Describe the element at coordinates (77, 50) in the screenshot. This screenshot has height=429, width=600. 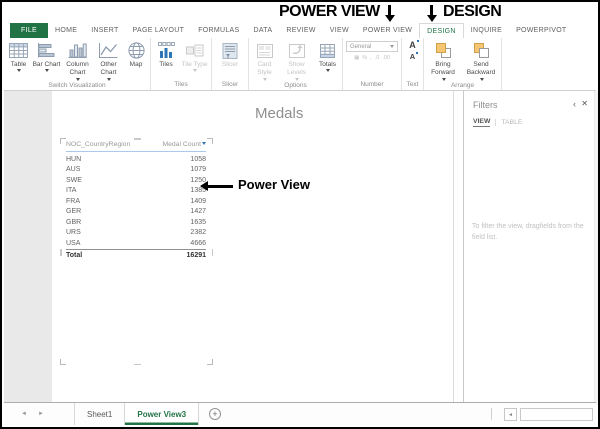
I see `column-chart-icon` at that location.